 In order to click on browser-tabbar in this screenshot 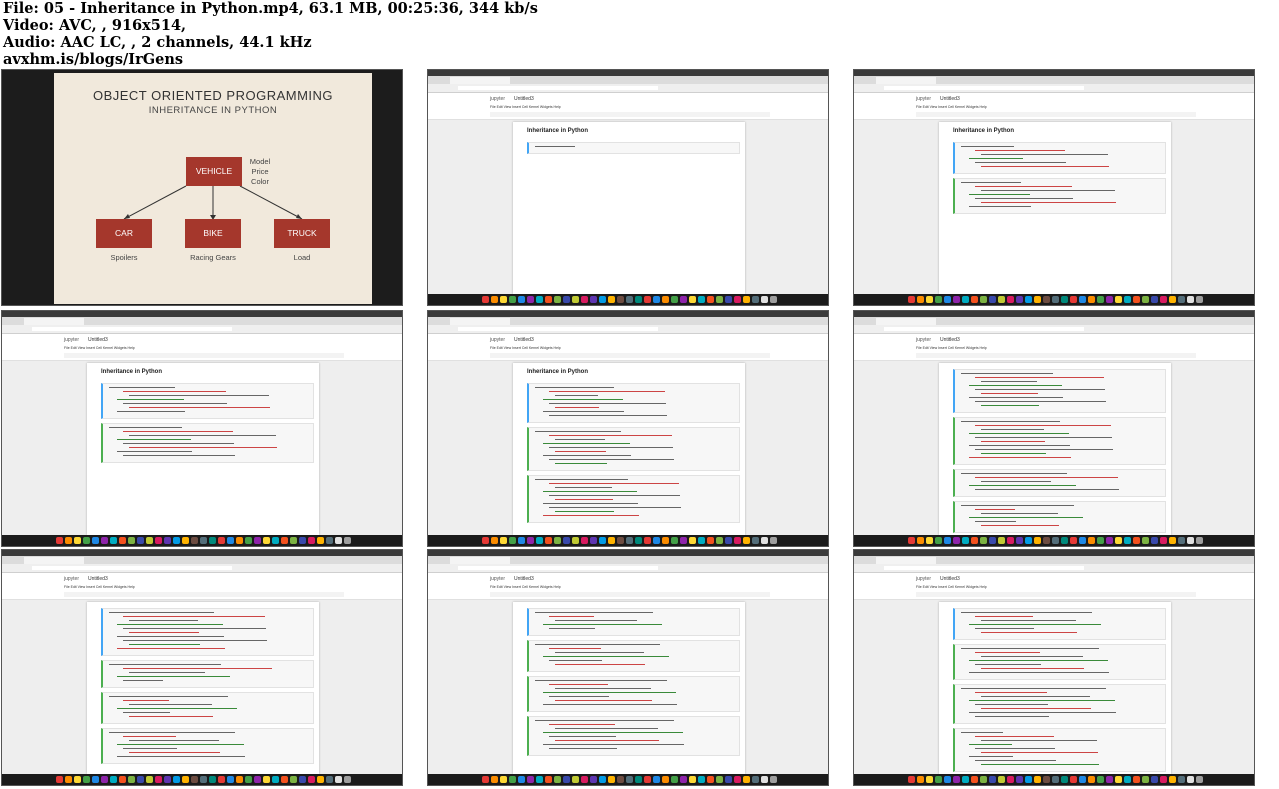, I will do `click(628, 560)`.